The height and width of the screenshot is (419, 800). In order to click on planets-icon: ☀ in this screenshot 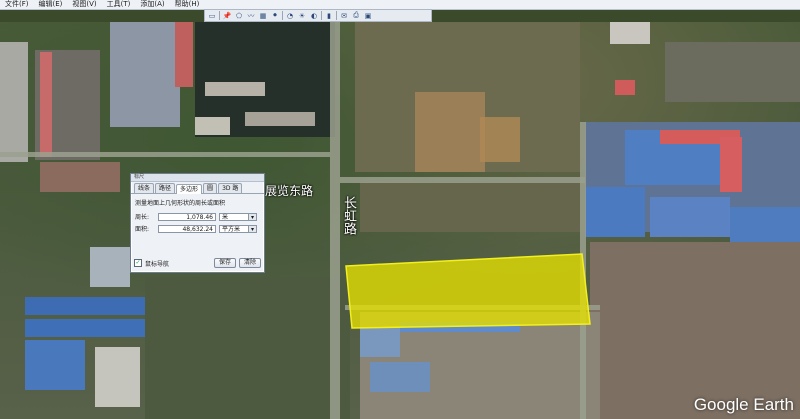, I will do `click(302, 15)`.